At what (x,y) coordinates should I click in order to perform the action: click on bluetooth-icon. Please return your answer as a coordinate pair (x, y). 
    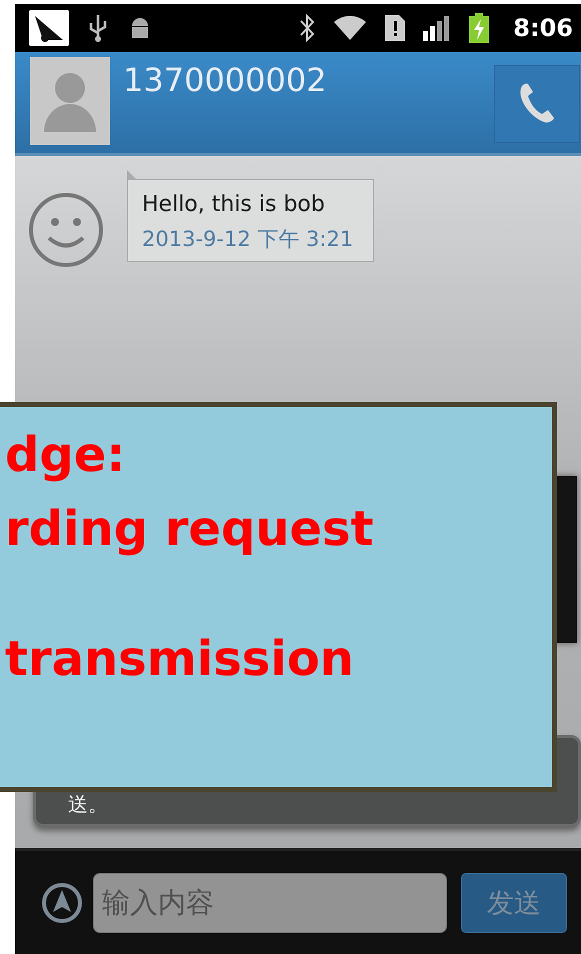
    Looking at the image, I should click on (307, 28).